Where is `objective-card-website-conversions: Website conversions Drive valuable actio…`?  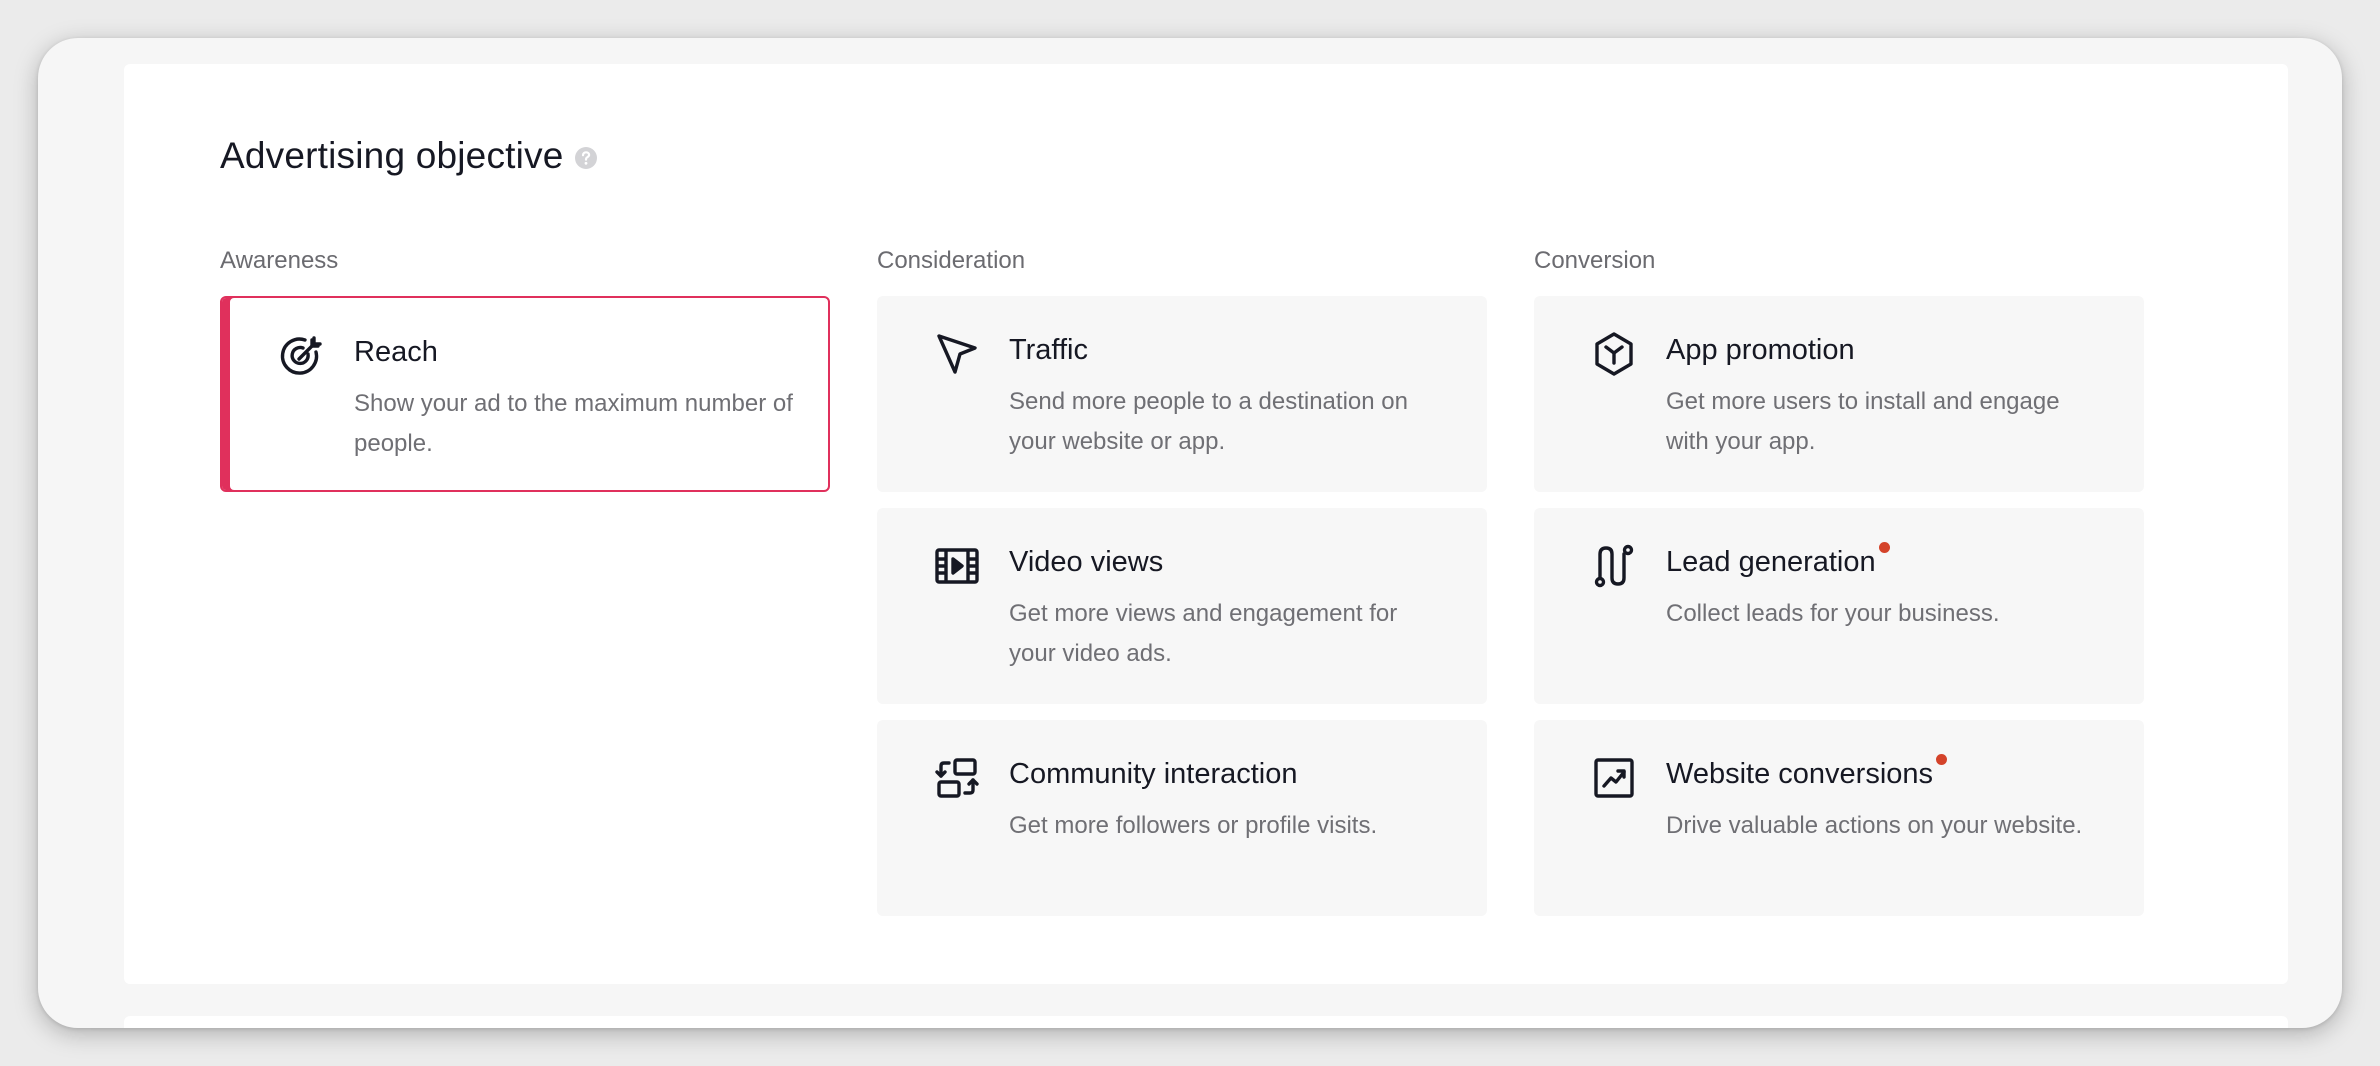 objective-card-website-conversions: Website conversions Drive valuable actio… is located at coordinates (1839, 818).